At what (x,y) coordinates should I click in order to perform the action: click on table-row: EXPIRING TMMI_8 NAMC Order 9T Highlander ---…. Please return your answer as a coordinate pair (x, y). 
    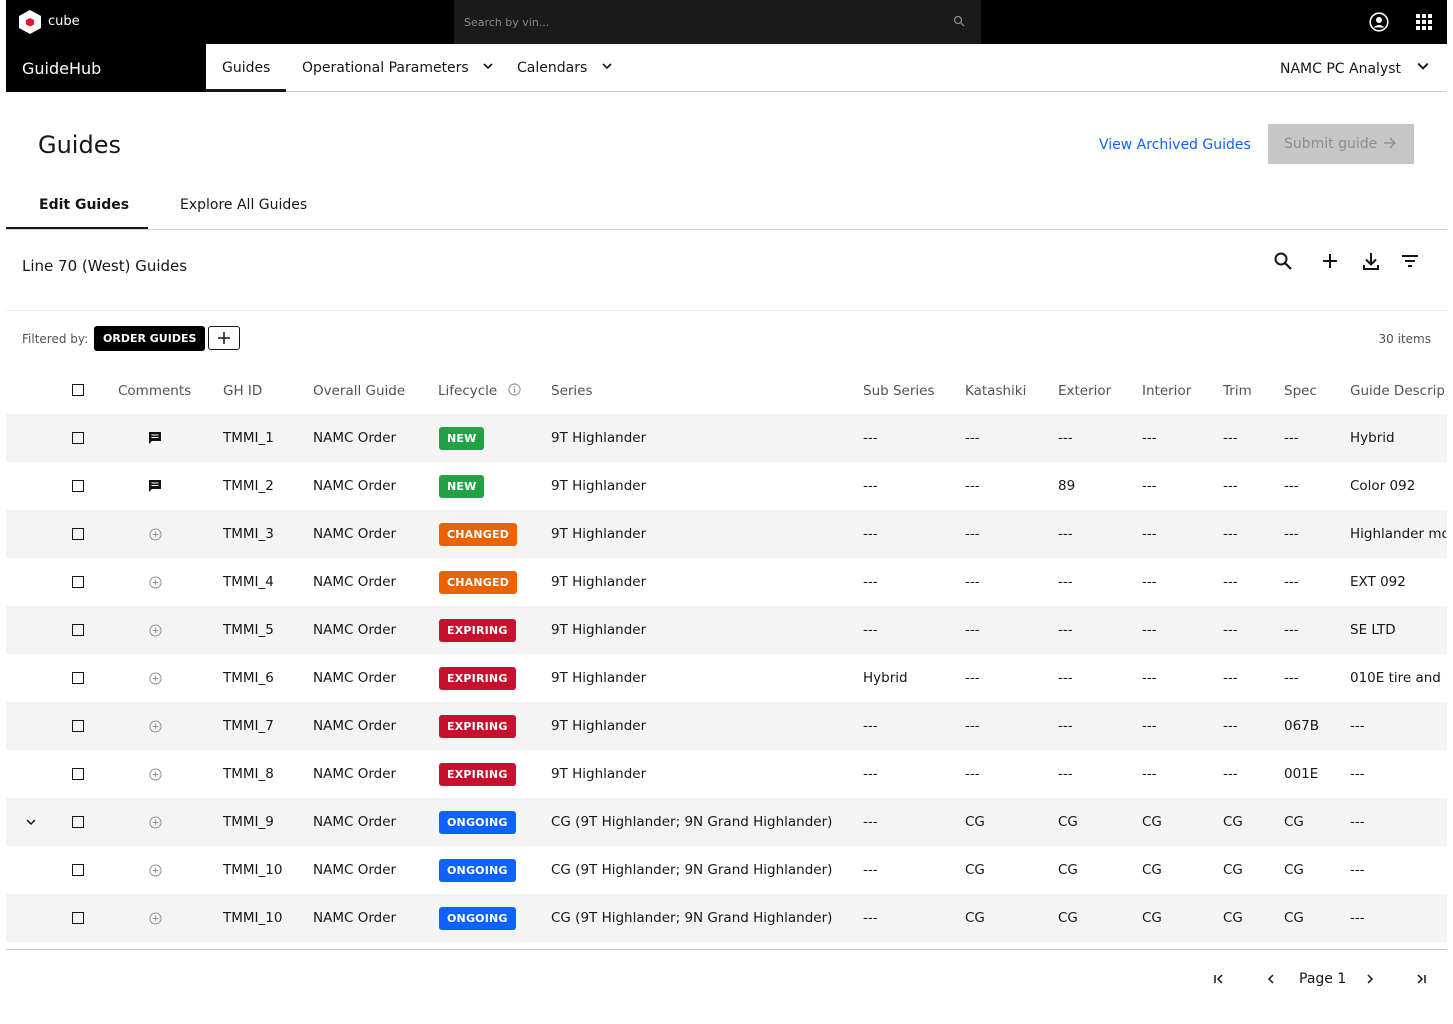
    Looking at the image, I should click on (726, 774).